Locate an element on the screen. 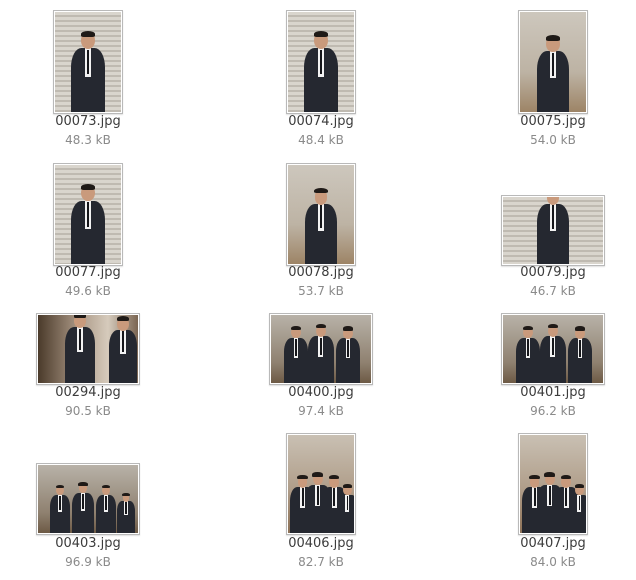 The height and width of the screenshot is (580, 636). file-size: 96.9 kB is located at coordinates (88, 562).